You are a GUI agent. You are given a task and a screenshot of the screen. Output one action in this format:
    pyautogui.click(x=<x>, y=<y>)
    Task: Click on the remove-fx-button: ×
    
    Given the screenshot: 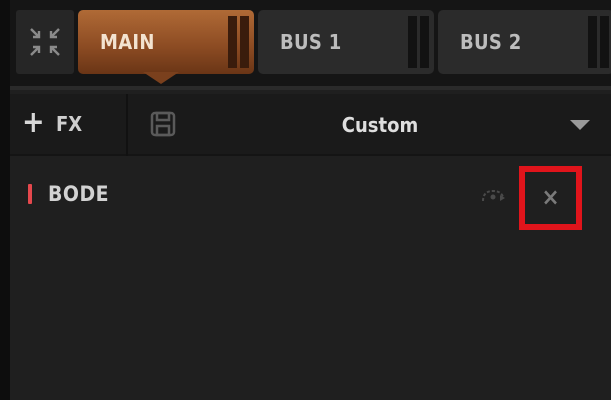 What is the action you would take?
    pyautogui.click(x=550, y=198)
    